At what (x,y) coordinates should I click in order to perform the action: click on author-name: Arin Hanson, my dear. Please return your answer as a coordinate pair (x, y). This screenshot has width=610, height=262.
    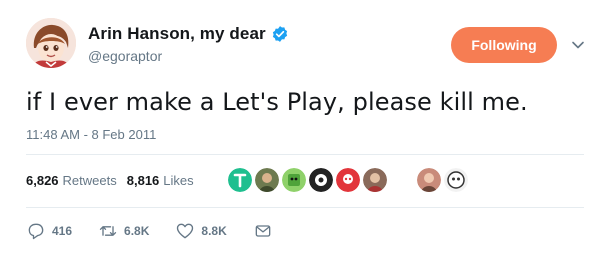
    Looking at the image, I should click on (177, 34).